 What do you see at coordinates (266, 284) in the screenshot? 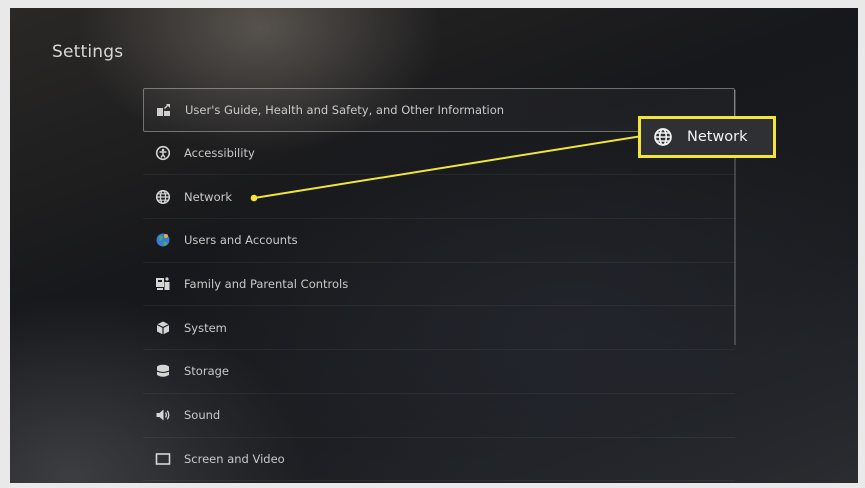
I see `menu-item-label: Family and Parental Controls` at bounding box center [266, 284].